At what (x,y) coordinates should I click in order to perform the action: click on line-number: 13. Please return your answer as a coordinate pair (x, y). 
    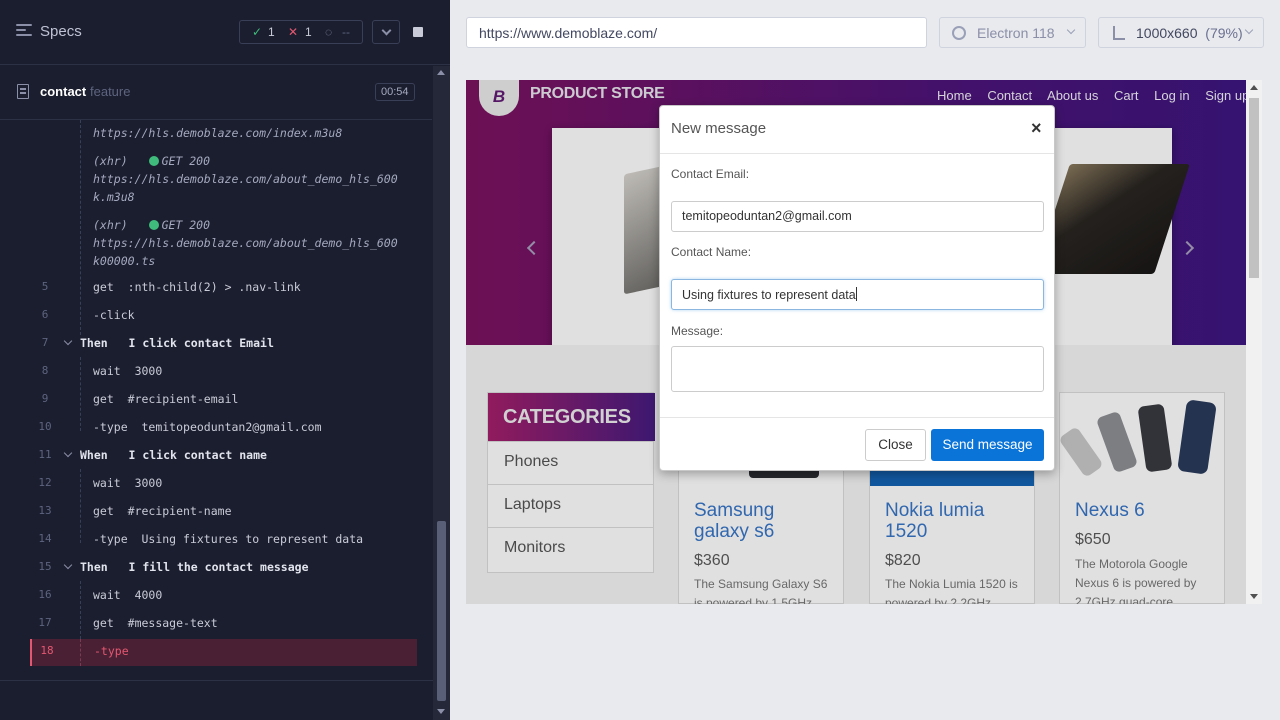
    Looking at the image, I should click on (45, 510).